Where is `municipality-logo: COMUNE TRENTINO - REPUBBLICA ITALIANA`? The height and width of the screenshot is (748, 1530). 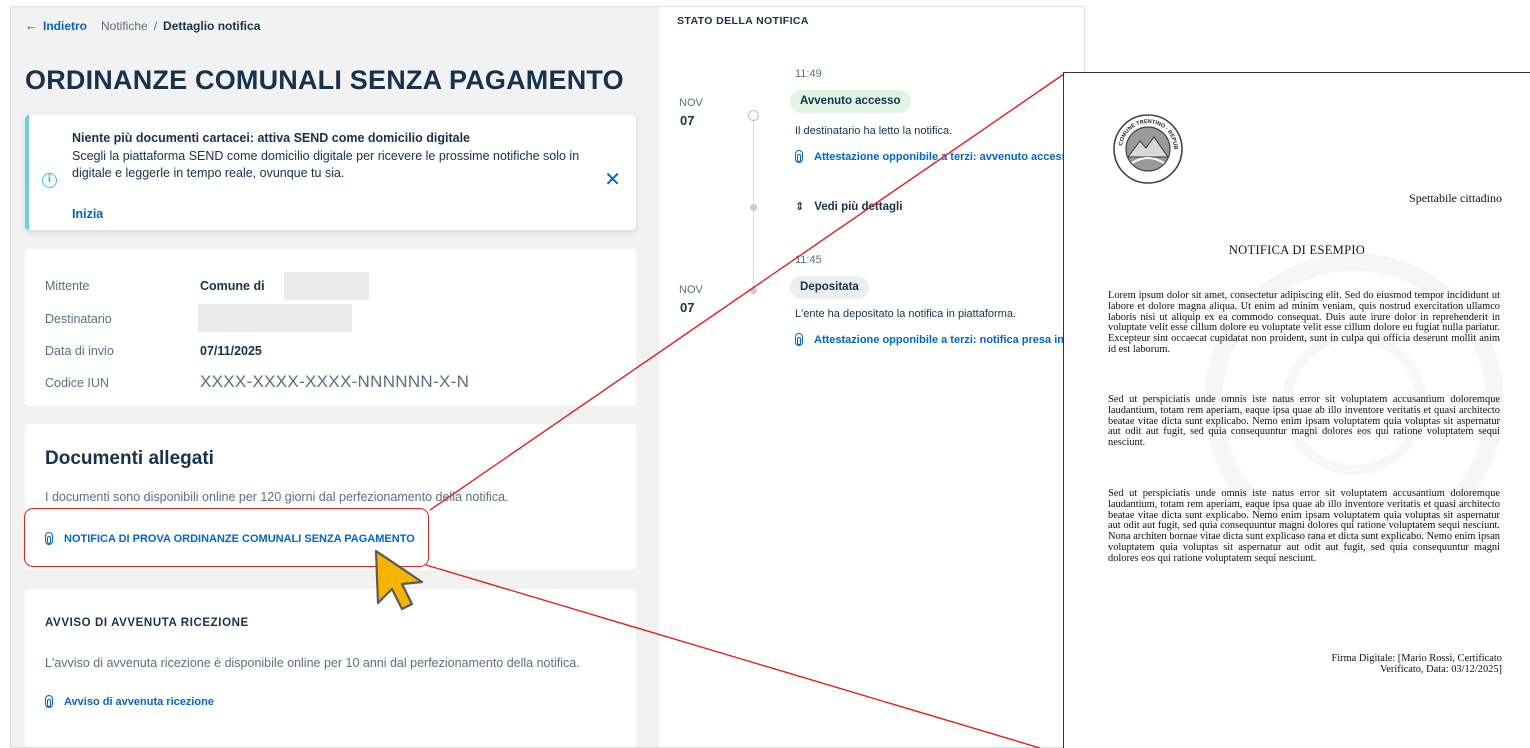 municipality-logo: COMUNE TRENTINO - REPUBBLICA ITALIANA is located at coordinates (1147, 148).